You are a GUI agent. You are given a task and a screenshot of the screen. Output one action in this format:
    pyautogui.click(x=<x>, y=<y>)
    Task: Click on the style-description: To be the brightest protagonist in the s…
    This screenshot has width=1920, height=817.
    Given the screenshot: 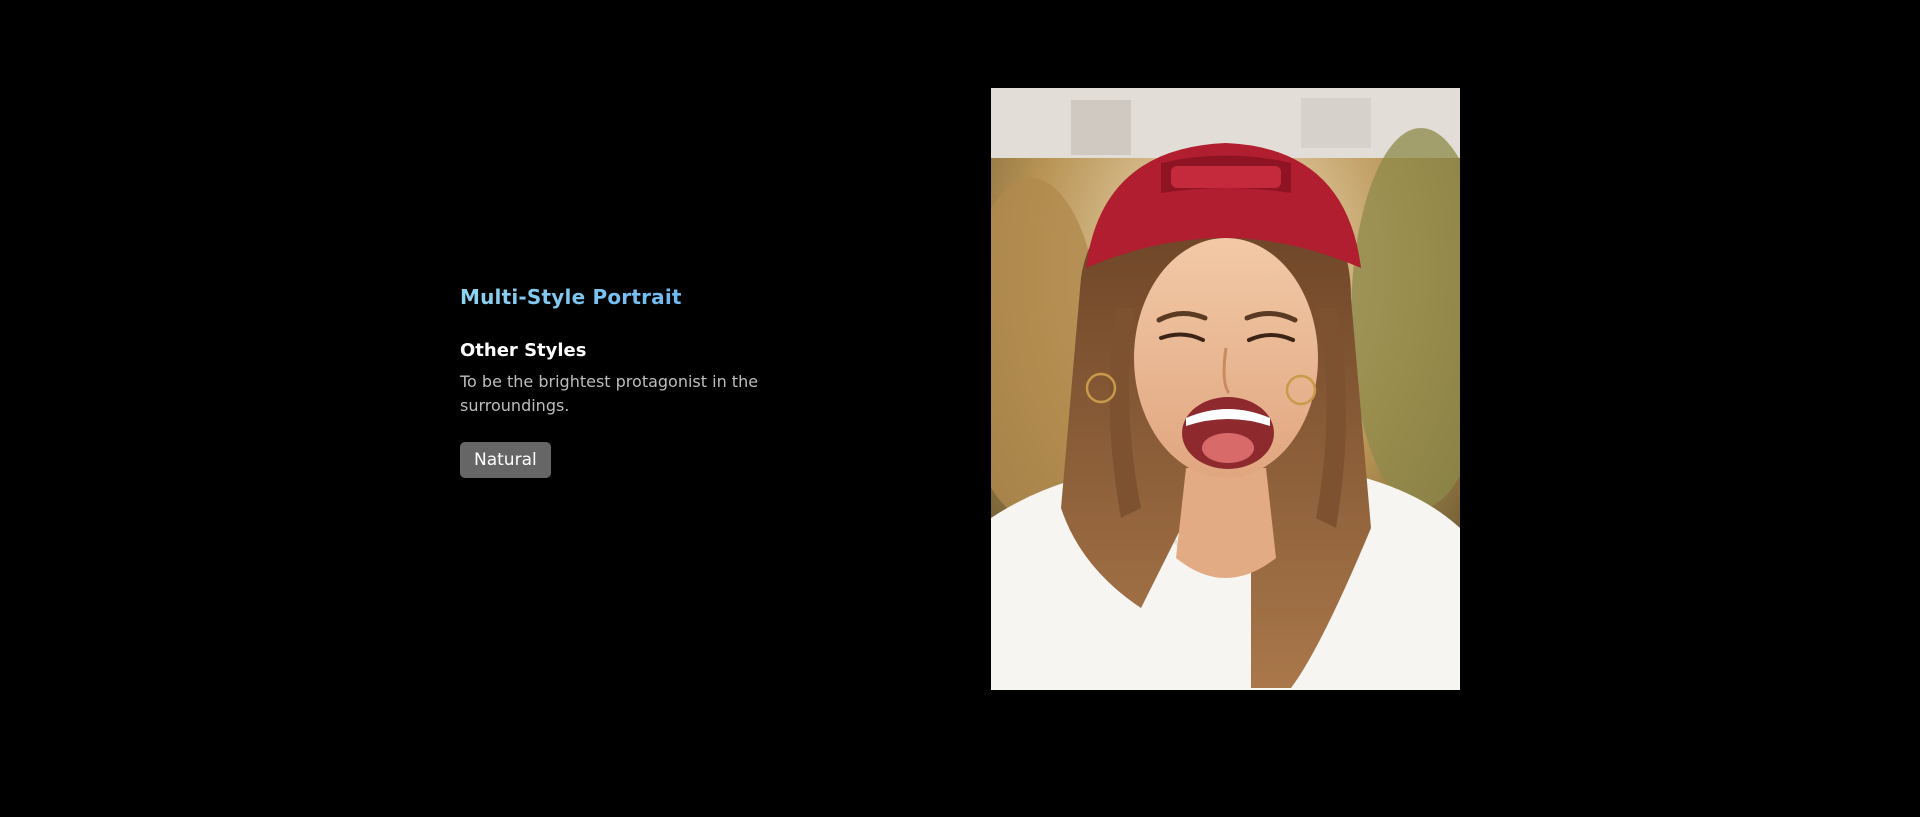 What is the action you would take?
    pyautogui.click(x=609, y=393)
    